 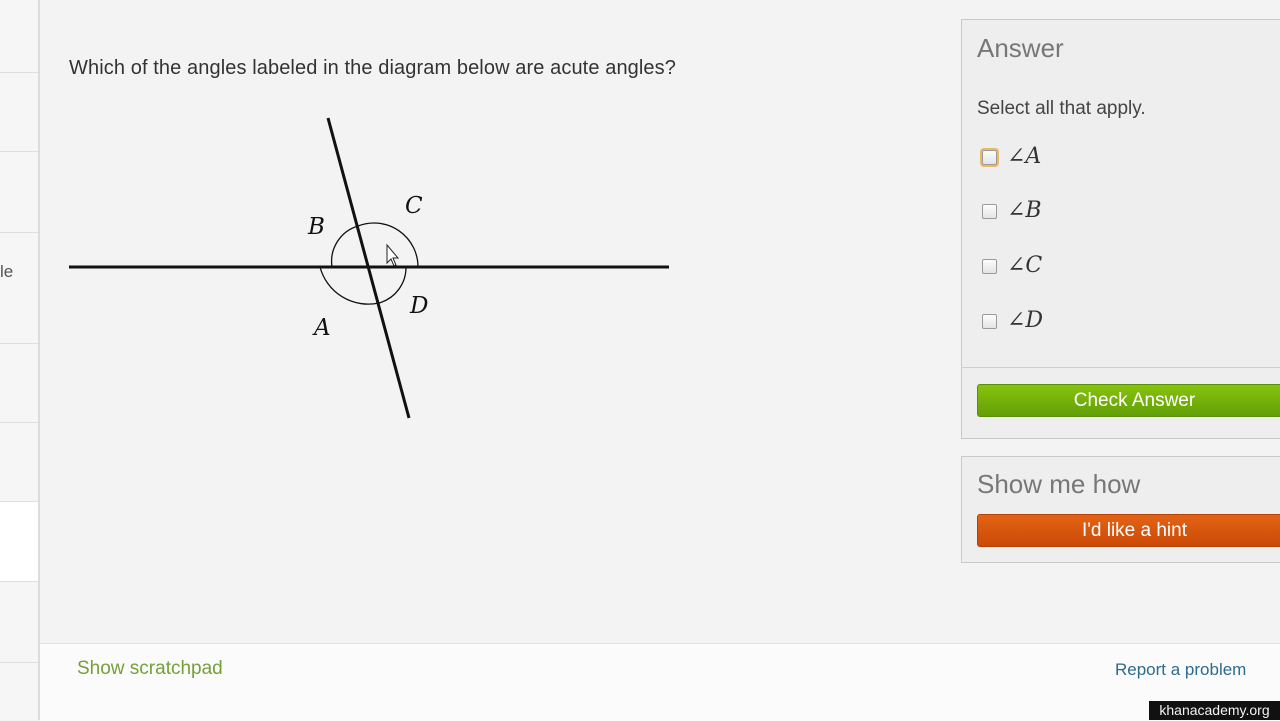 What do you see at coordinates (1082, 216) in the screenshot?
I see `choice-b: ∠B` at bounding box center [1082, 216].